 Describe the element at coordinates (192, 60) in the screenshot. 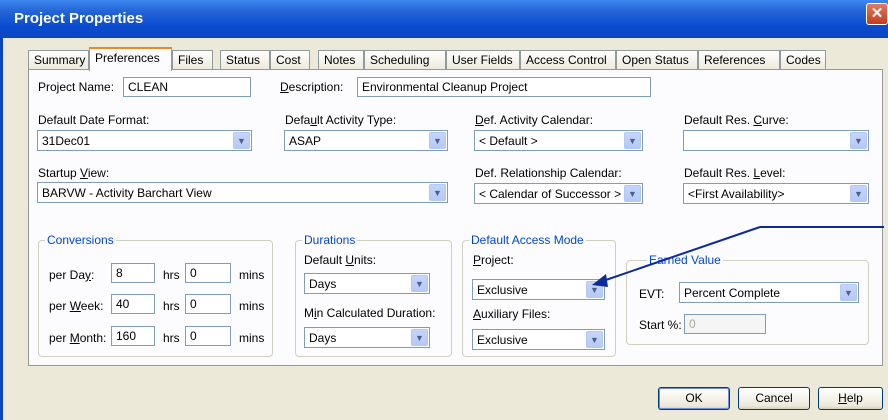

I see `tab-files: Files` at that location.